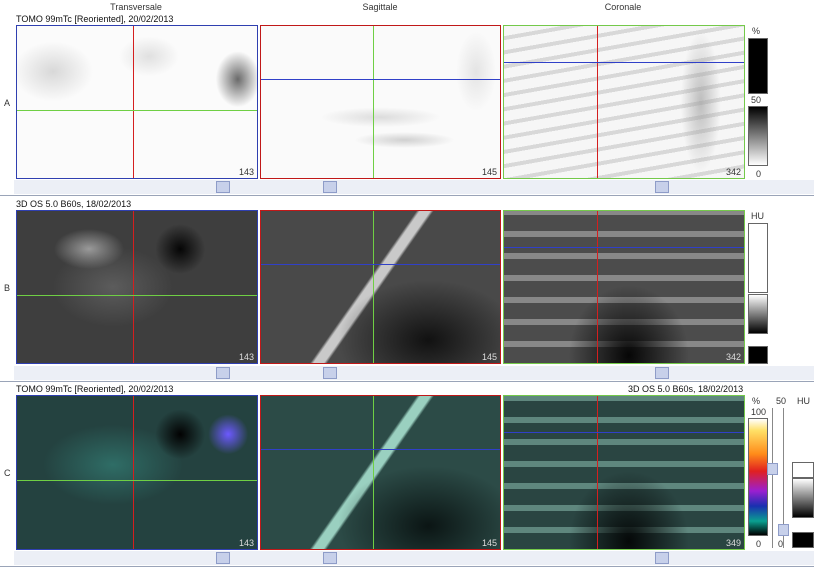  Describe the element at coordinates (74, 204) in the screenshot. I see `row-b-title: 3D OS 5.0 B60s, 18/02/2013` at that location.